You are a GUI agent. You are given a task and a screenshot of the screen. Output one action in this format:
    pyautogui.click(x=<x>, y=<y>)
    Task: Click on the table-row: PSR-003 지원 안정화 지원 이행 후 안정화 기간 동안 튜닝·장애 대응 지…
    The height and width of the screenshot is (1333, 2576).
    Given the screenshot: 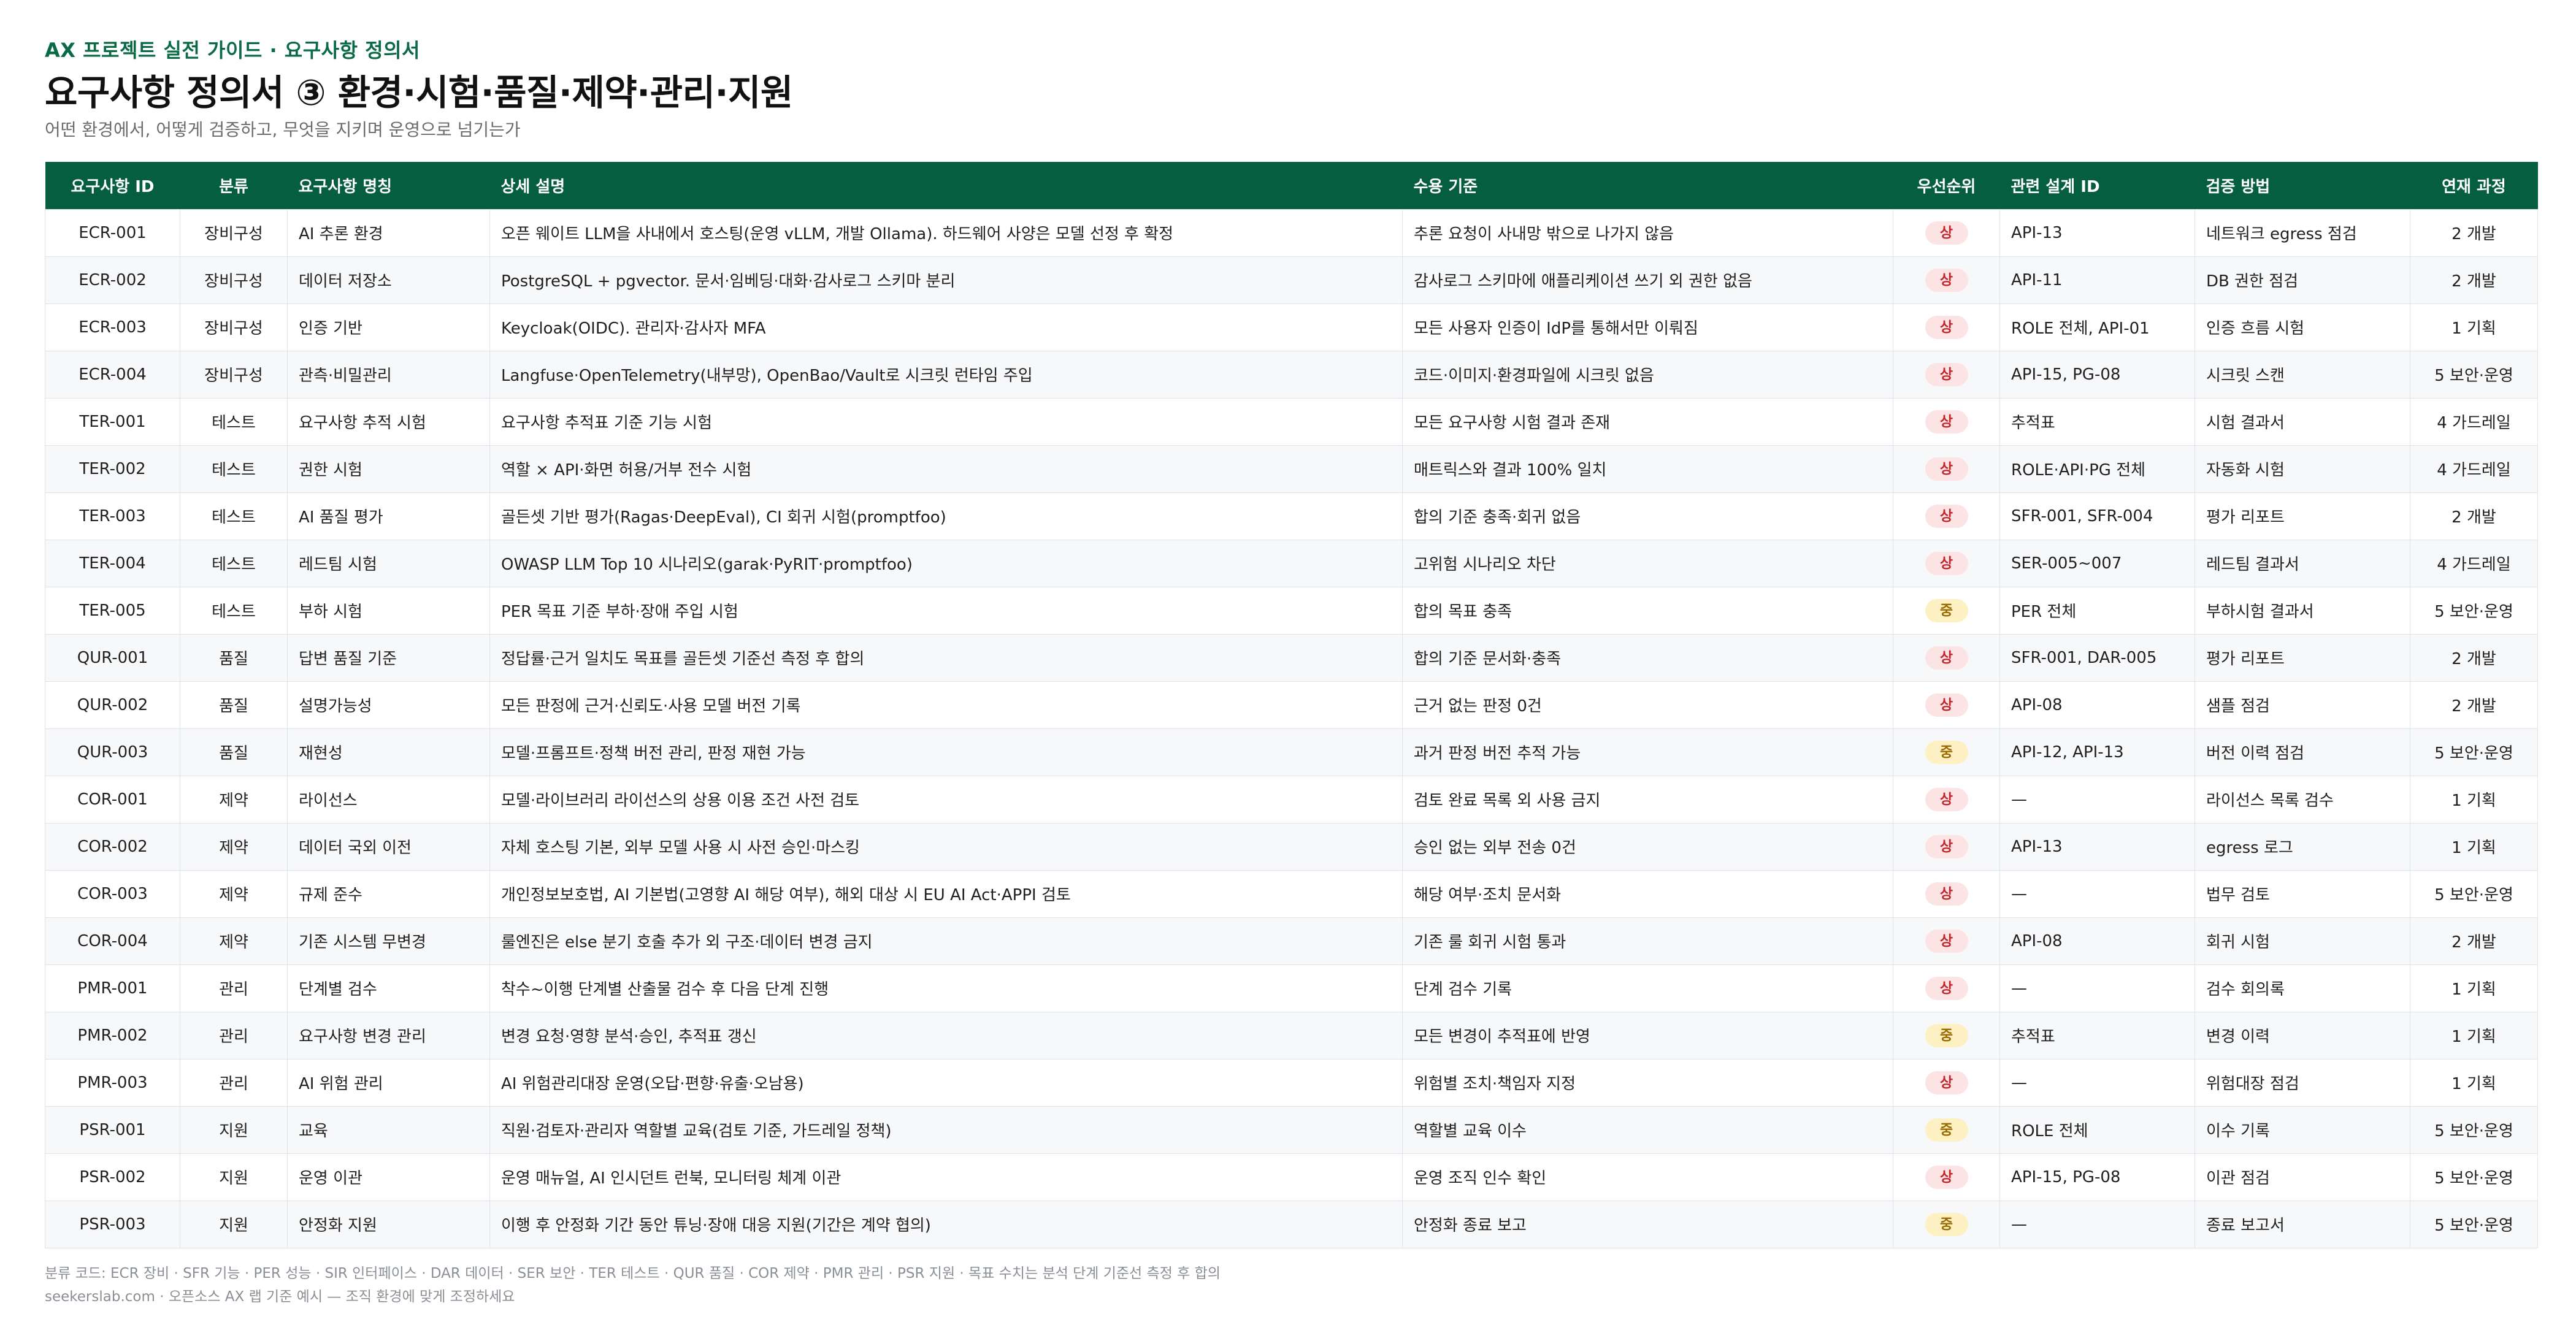 What is the action you would take?
    pyautogui.click(x=1291, y=1224)
    